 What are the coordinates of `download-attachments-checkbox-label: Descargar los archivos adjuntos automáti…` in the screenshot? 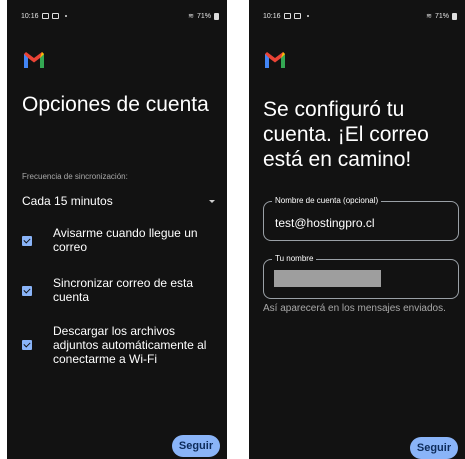 It's located at (130, 345).